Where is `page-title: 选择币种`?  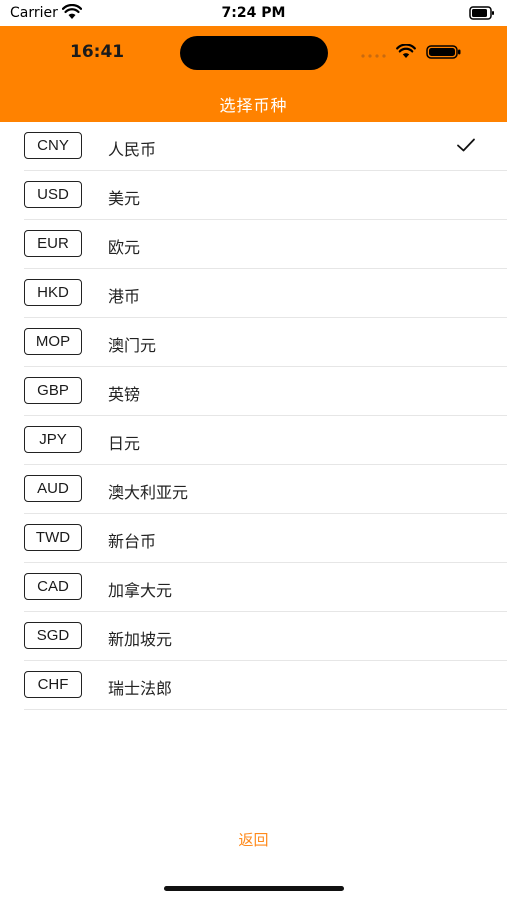
page-title: 选择币种 is located at coordinates (253, 105).